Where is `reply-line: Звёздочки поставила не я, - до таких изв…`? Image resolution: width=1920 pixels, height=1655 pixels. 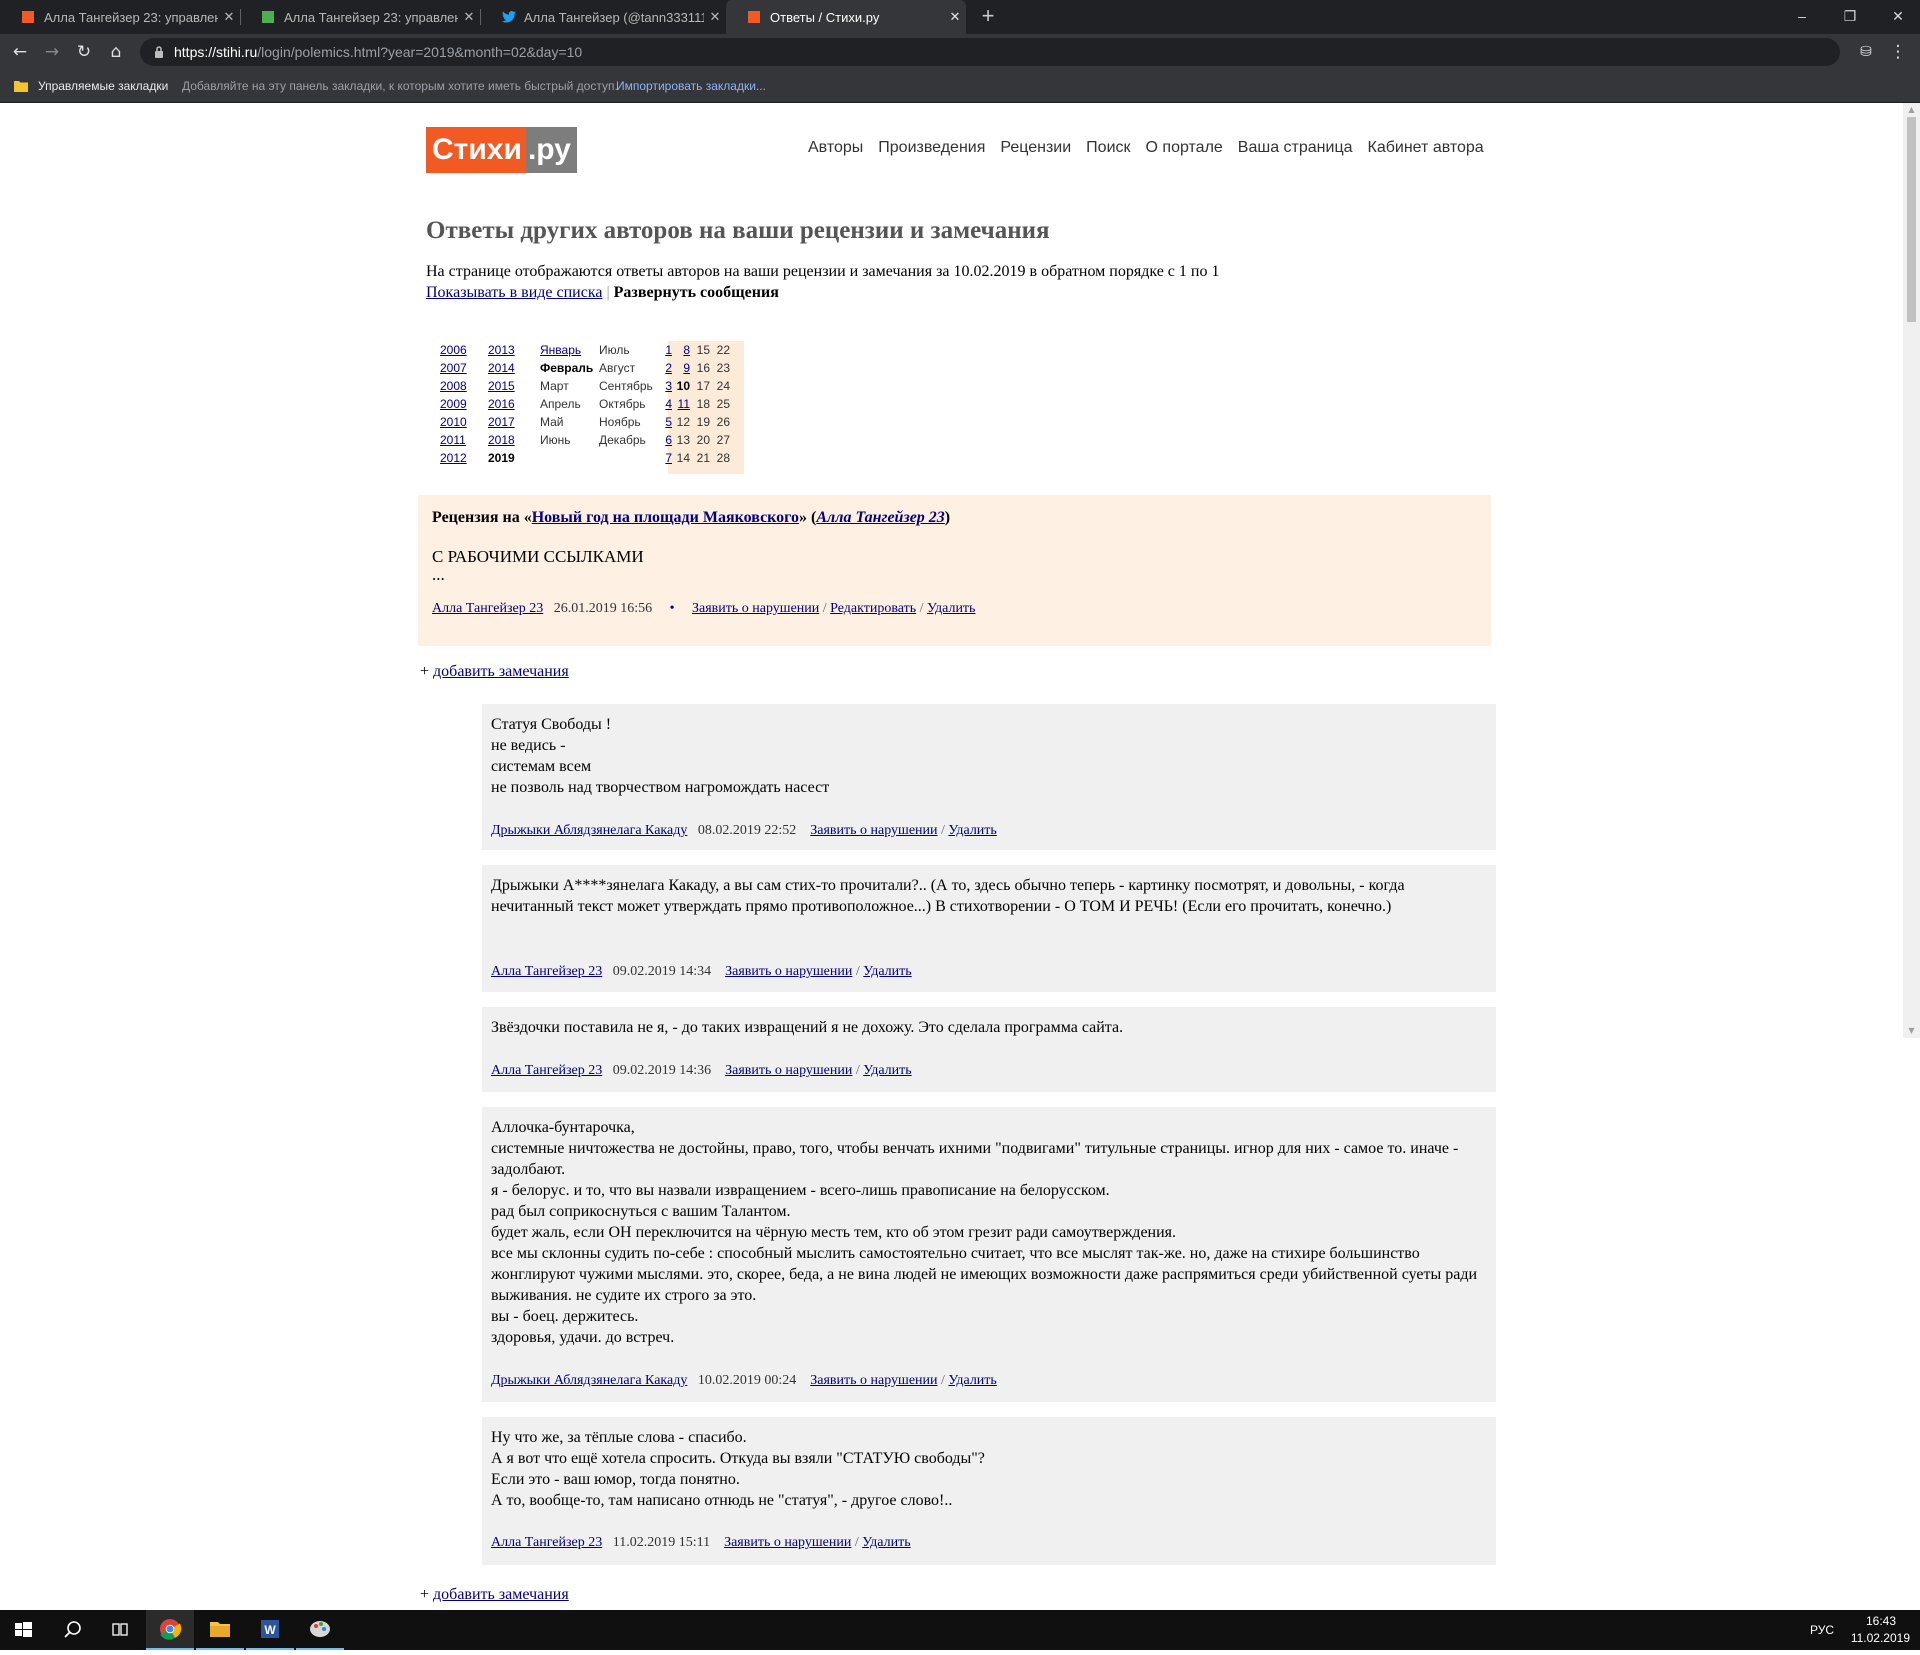
reply-line: Звёздочки поставила не я, - до таких изв… is located at coordinates (807, 1027).